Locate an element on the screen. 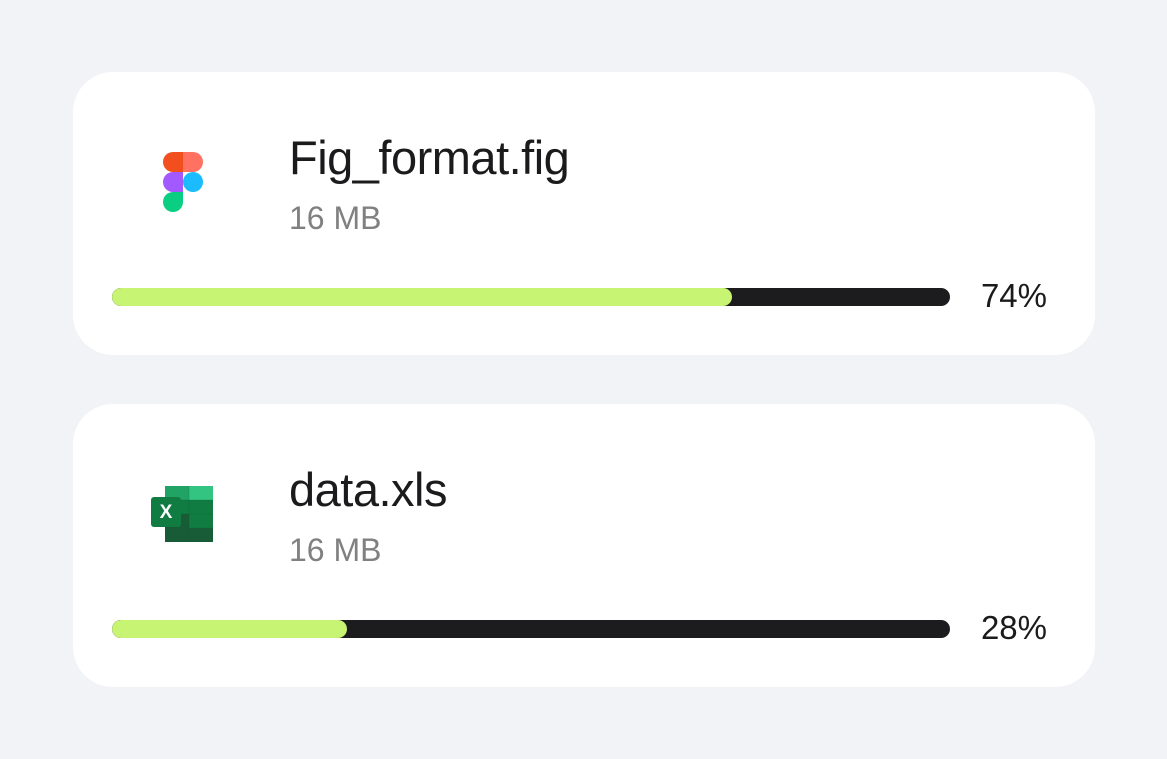 The height and width of the screenshot is (759, 1167). excel-icon: X is located at coordinates (184, 515).